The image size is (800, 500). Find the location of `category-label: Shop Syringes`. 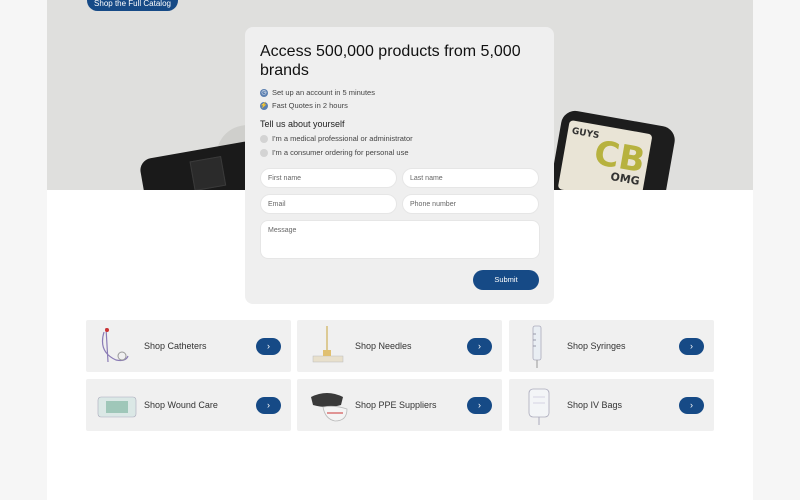

category-label: Shop Syringes is located at coordinates (596, 346).